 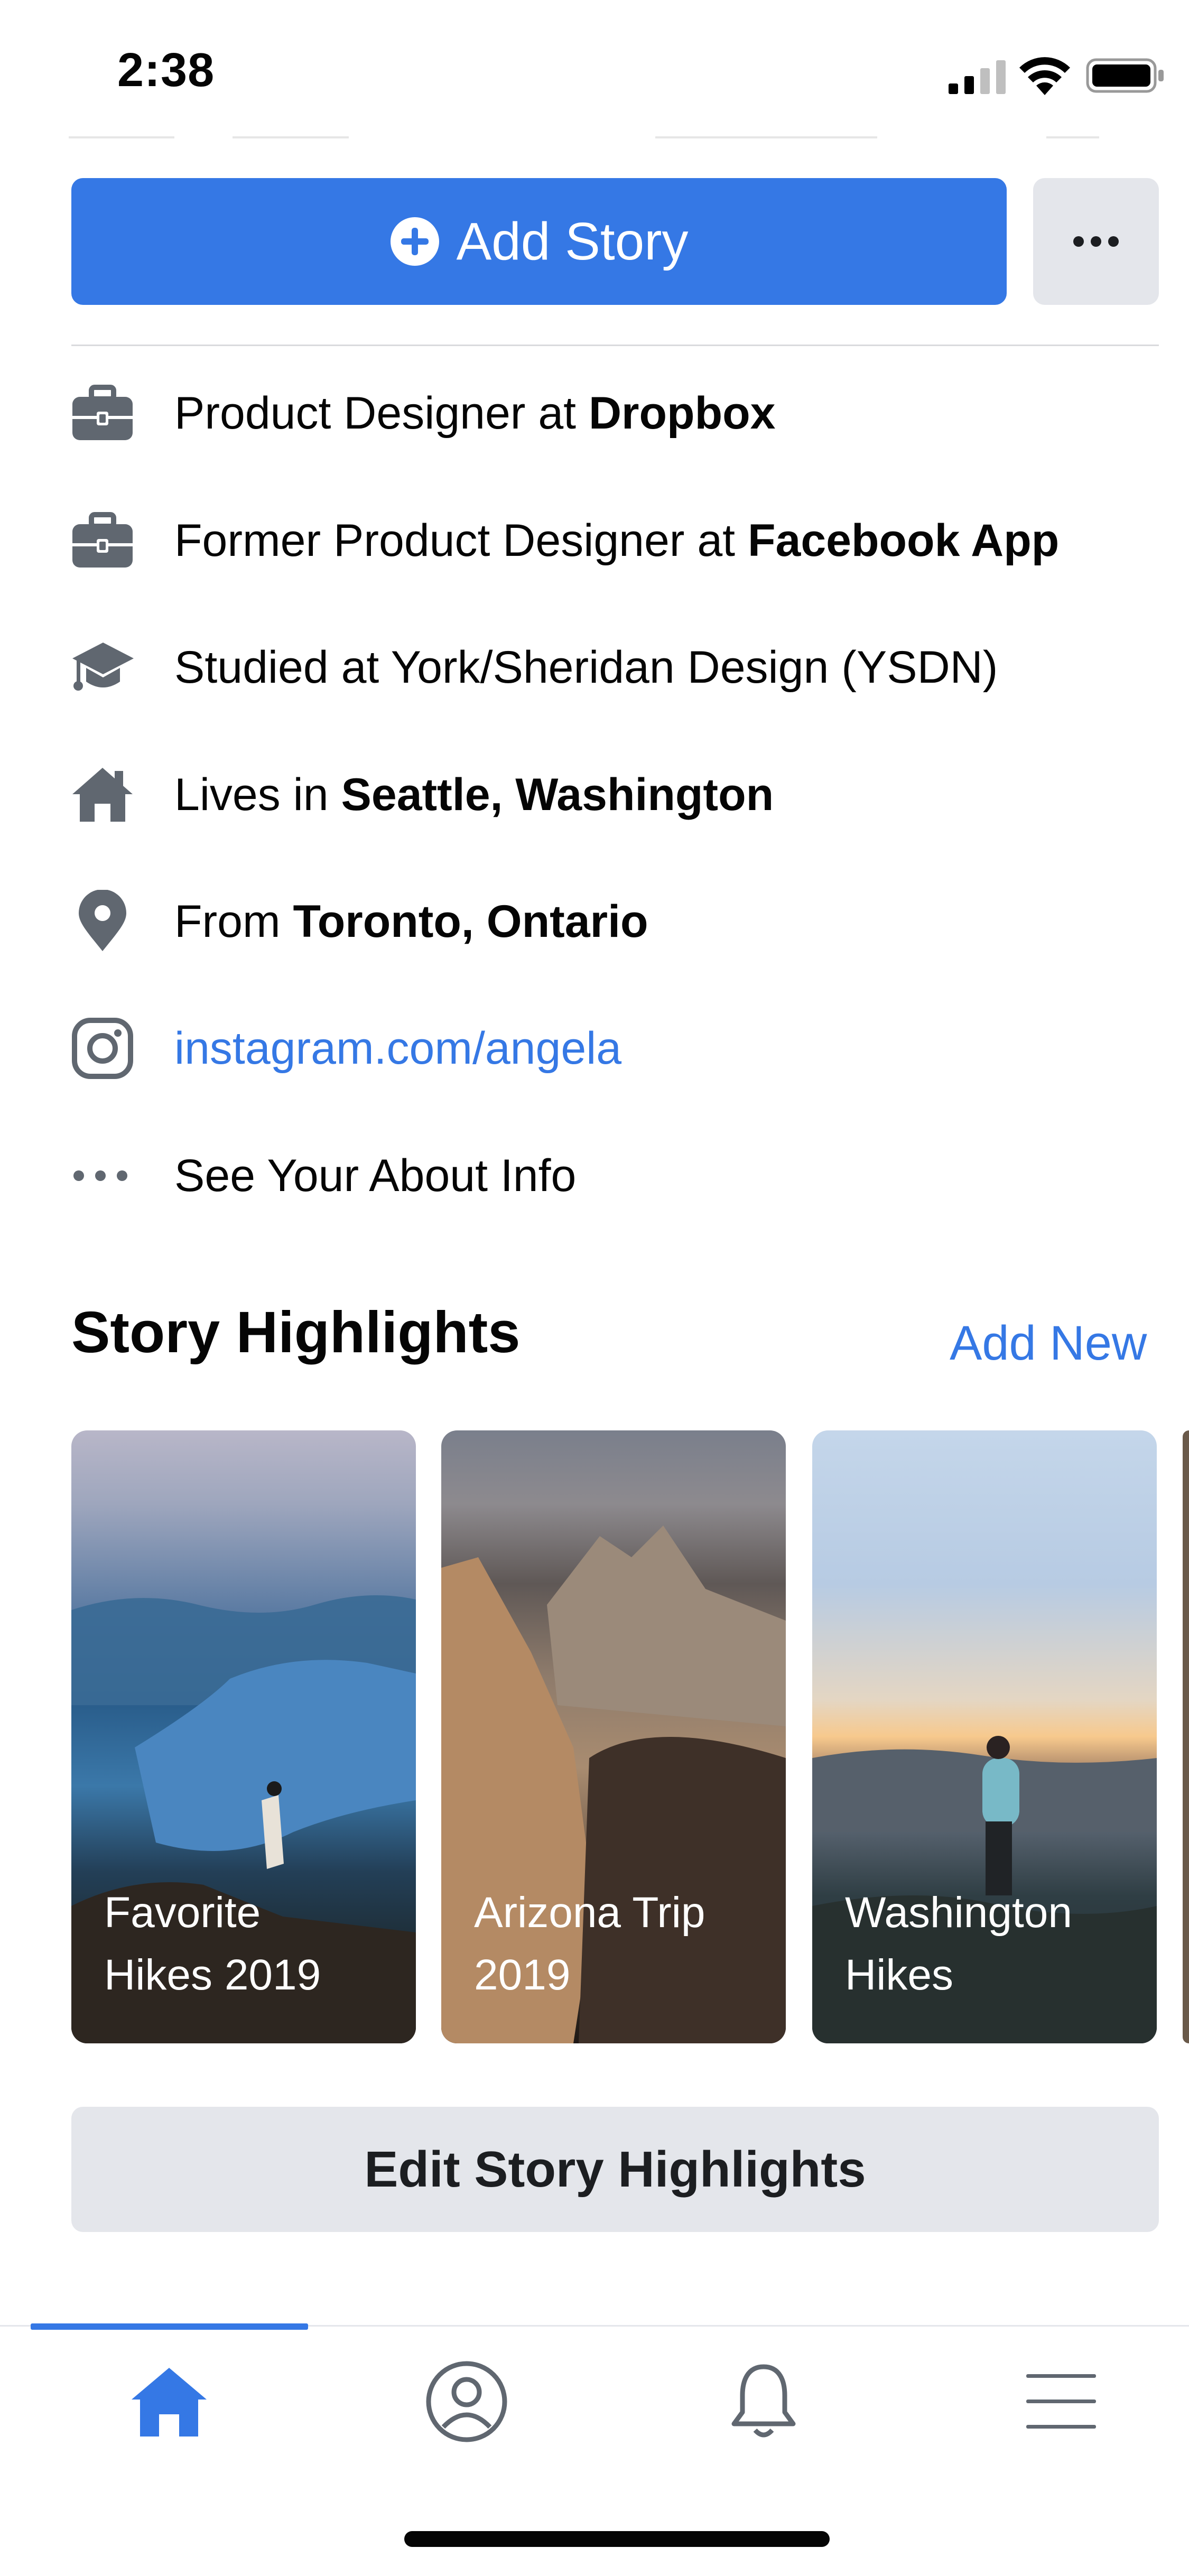 What do you see at coordinates (613, 1736) in the screenshot?
I see `highlight-card: Arizona Trip 2019` at bounding box center [613, 1736].